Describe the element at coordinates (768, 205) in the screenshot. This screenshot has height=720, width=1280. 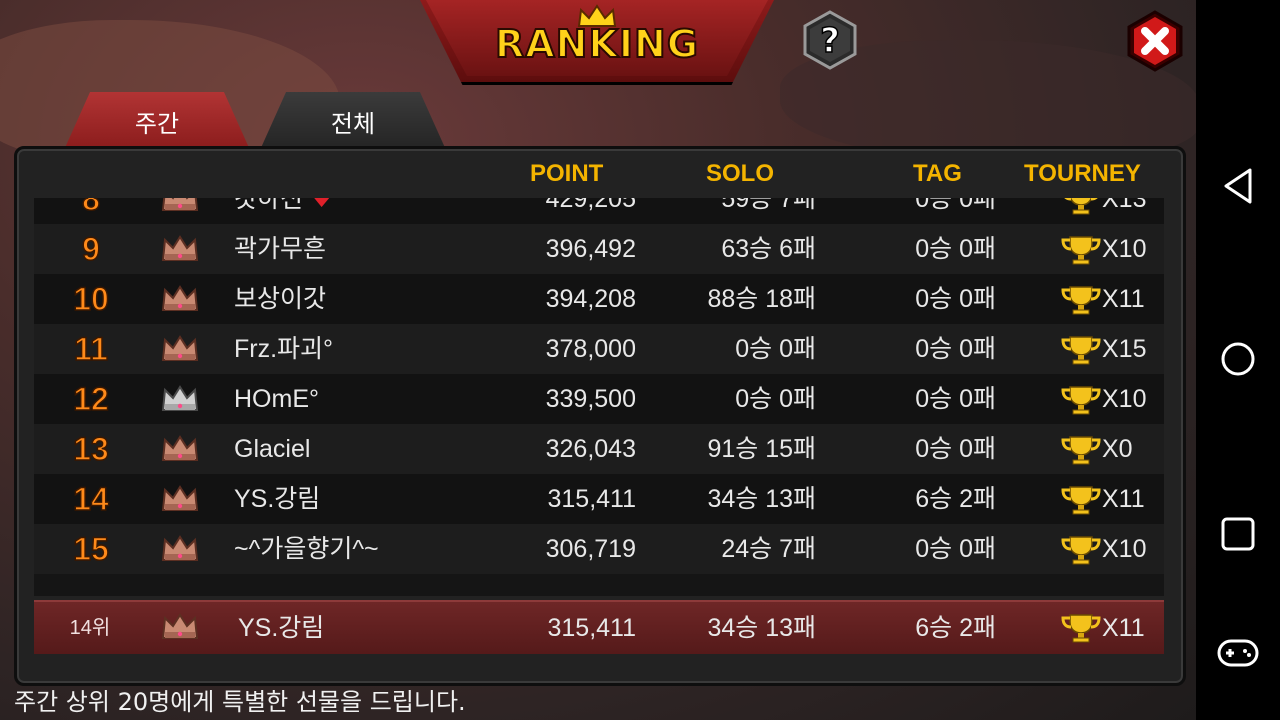
I see `player-solo-record: 59승 7패` at that location.